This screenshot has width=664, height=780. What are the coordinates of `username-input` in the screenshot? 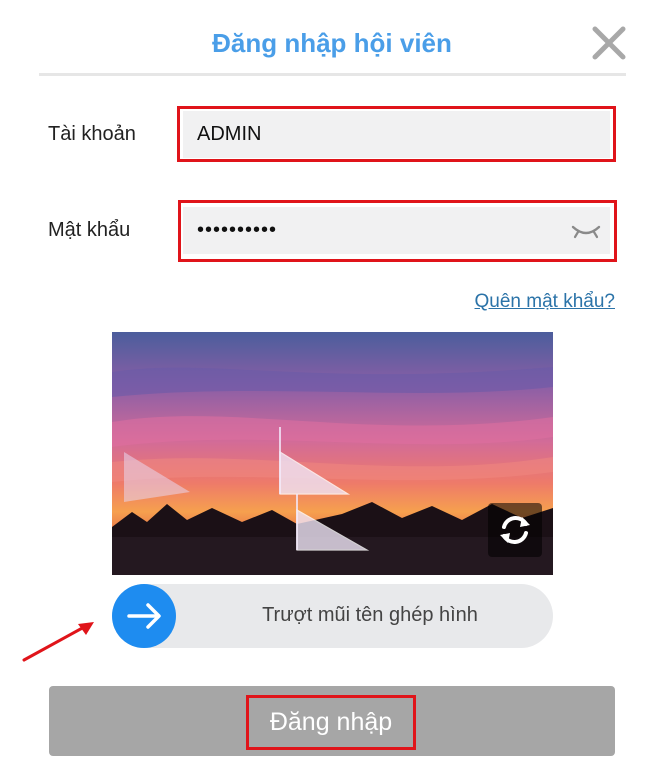 It's located at (396, 134).